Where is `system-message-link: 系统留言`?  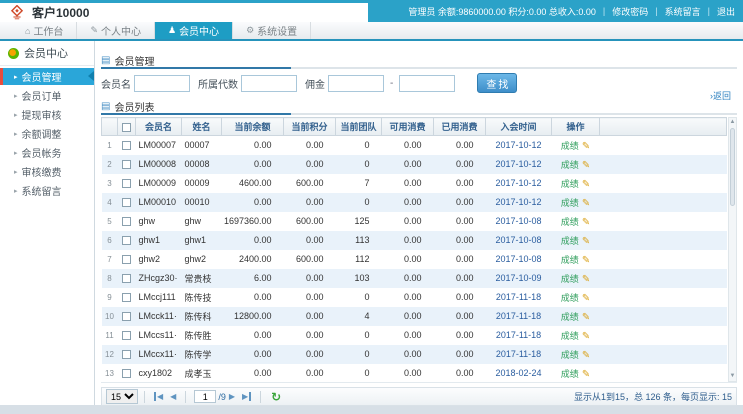
system-message-link: 系统留言 is located at coordinates (683, 11).